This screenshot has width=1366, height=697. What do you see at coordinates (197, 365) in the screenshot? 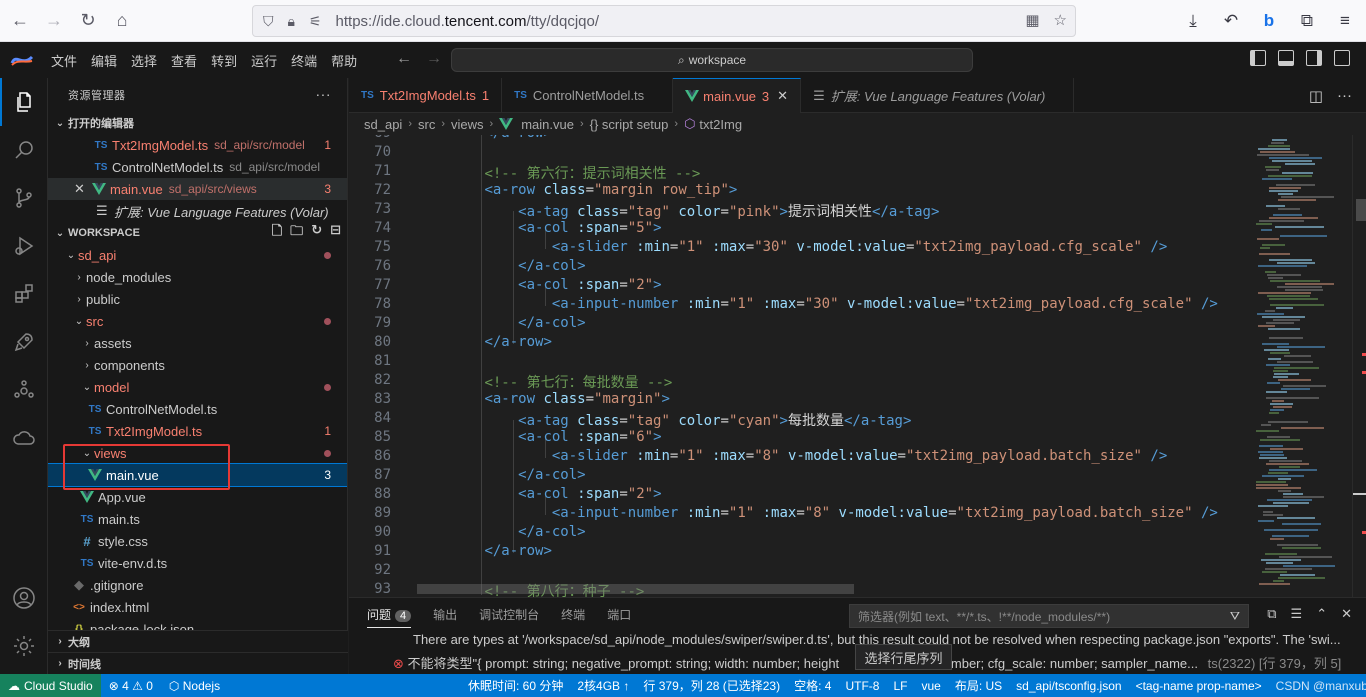
I see `tree-folder: › components` at bounding box center [197, 365].